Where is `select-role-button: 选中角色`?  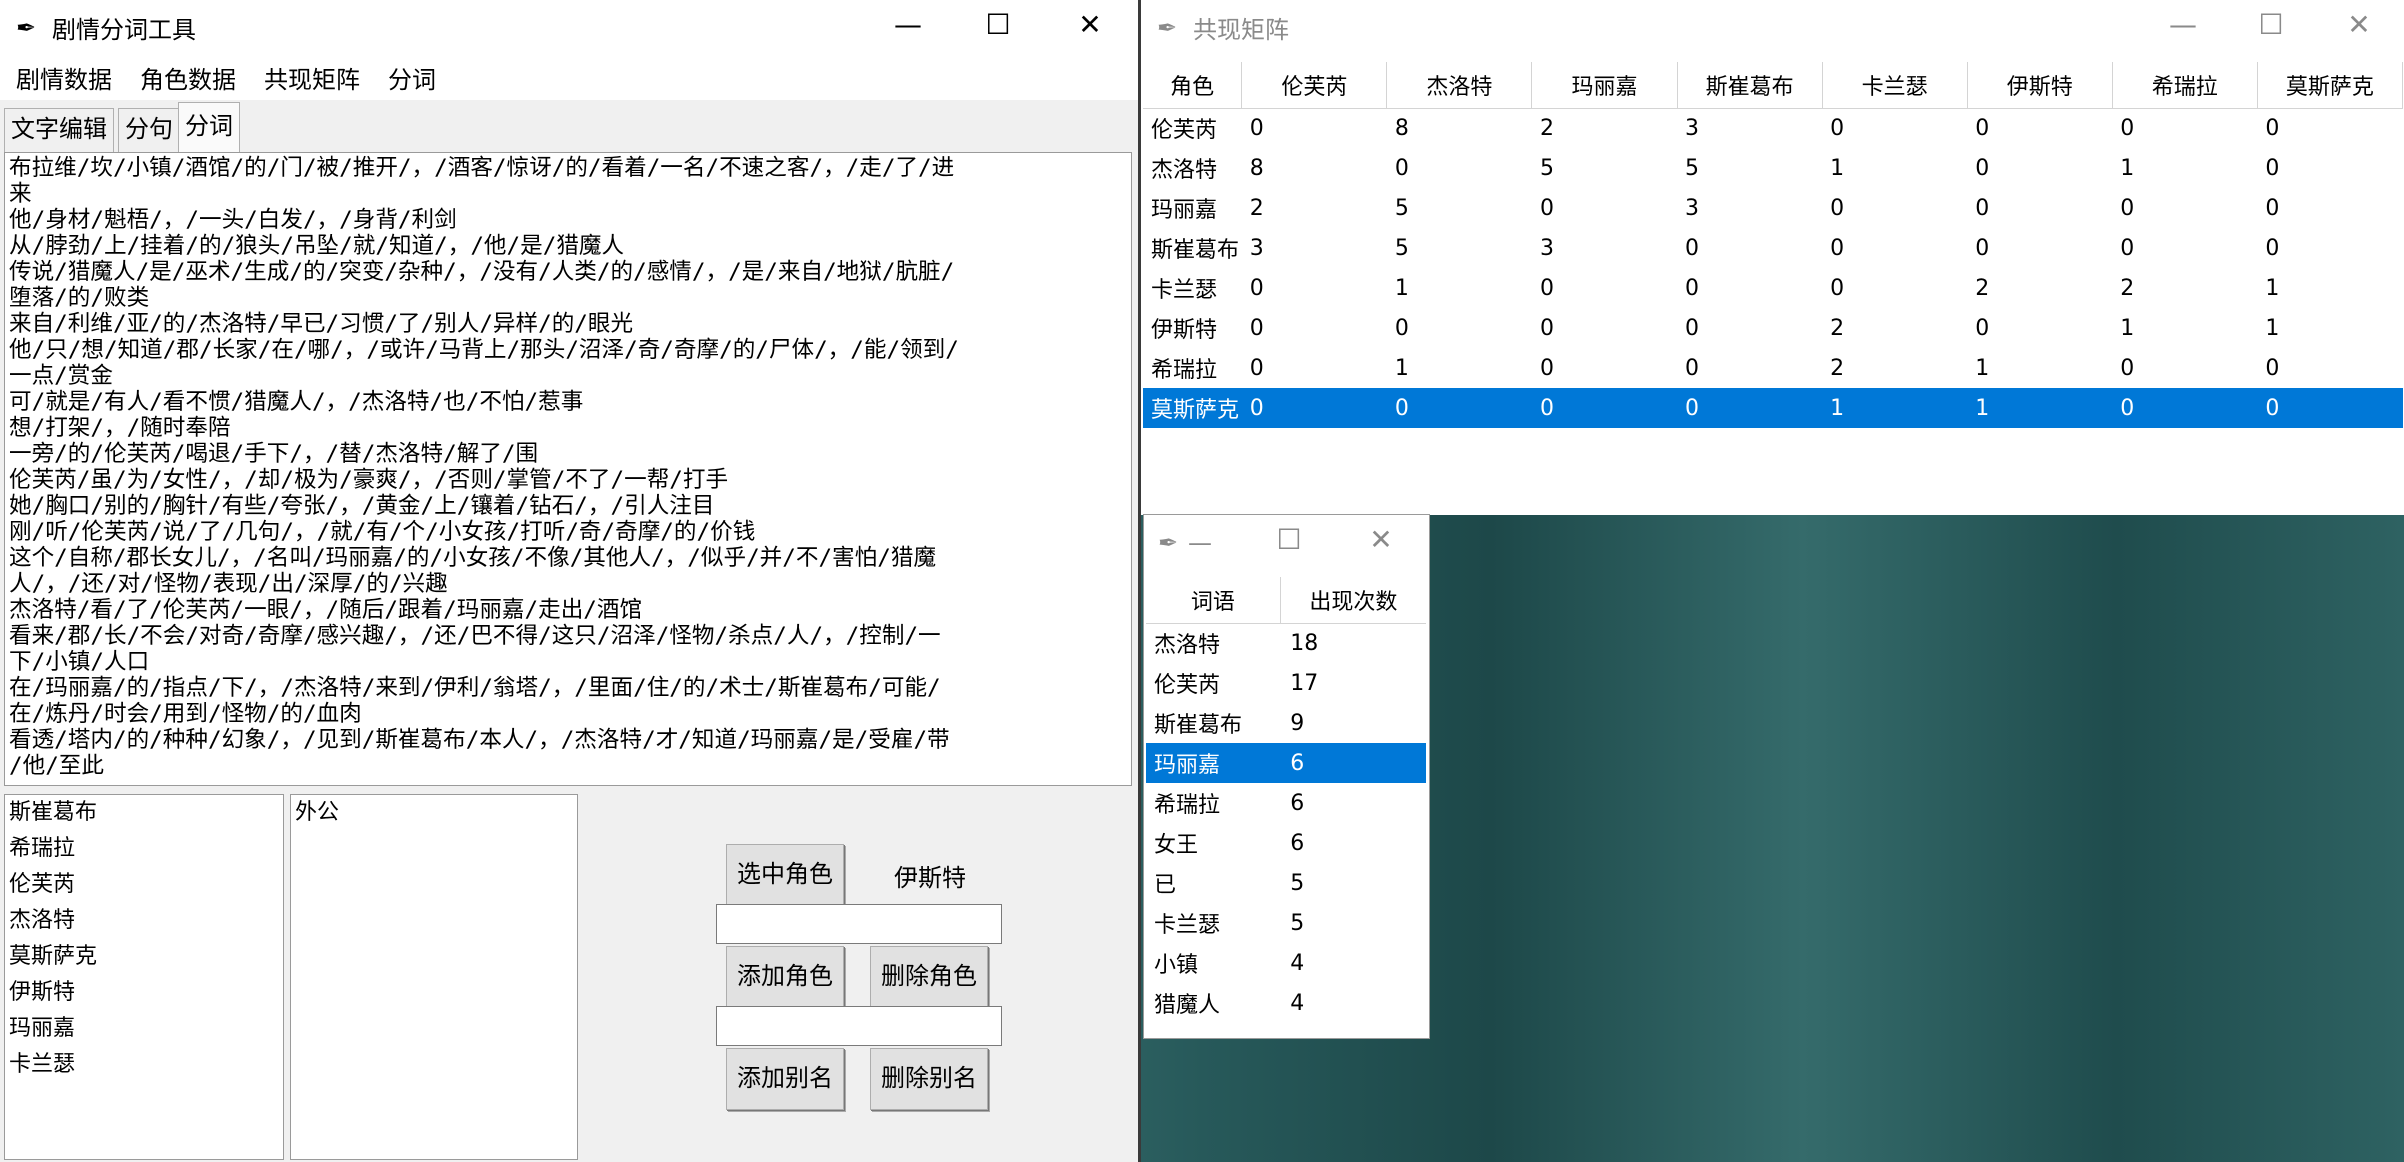
select-role-button: 选中角色 is located at coordinates (785, 875).